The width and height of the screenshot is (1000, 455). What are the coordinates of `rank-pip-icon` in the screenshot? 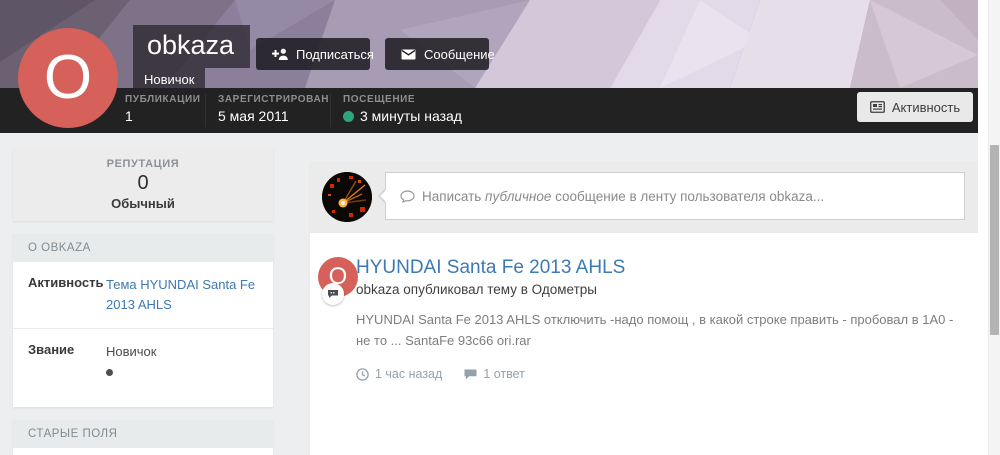 It's located at (109, 373).